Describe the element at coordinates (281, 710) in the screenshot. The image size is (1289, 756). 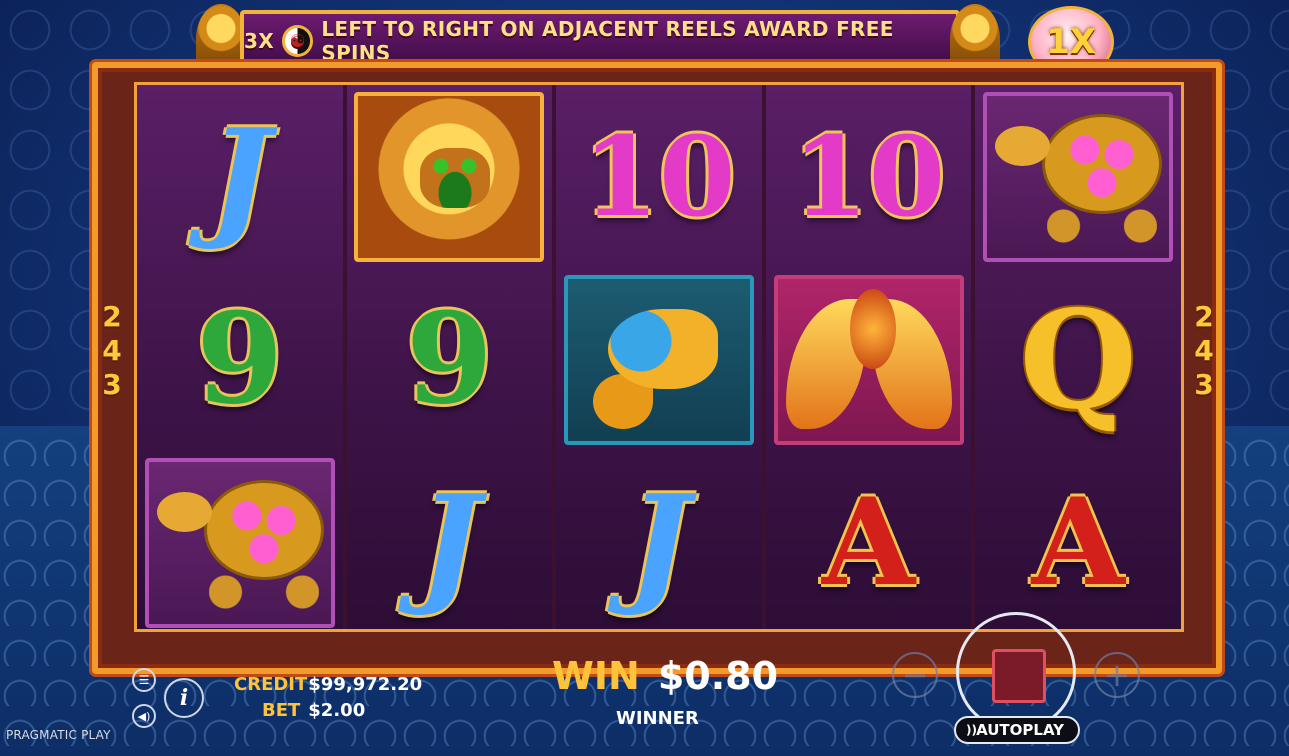
I see `bet-label: BET` at that location.